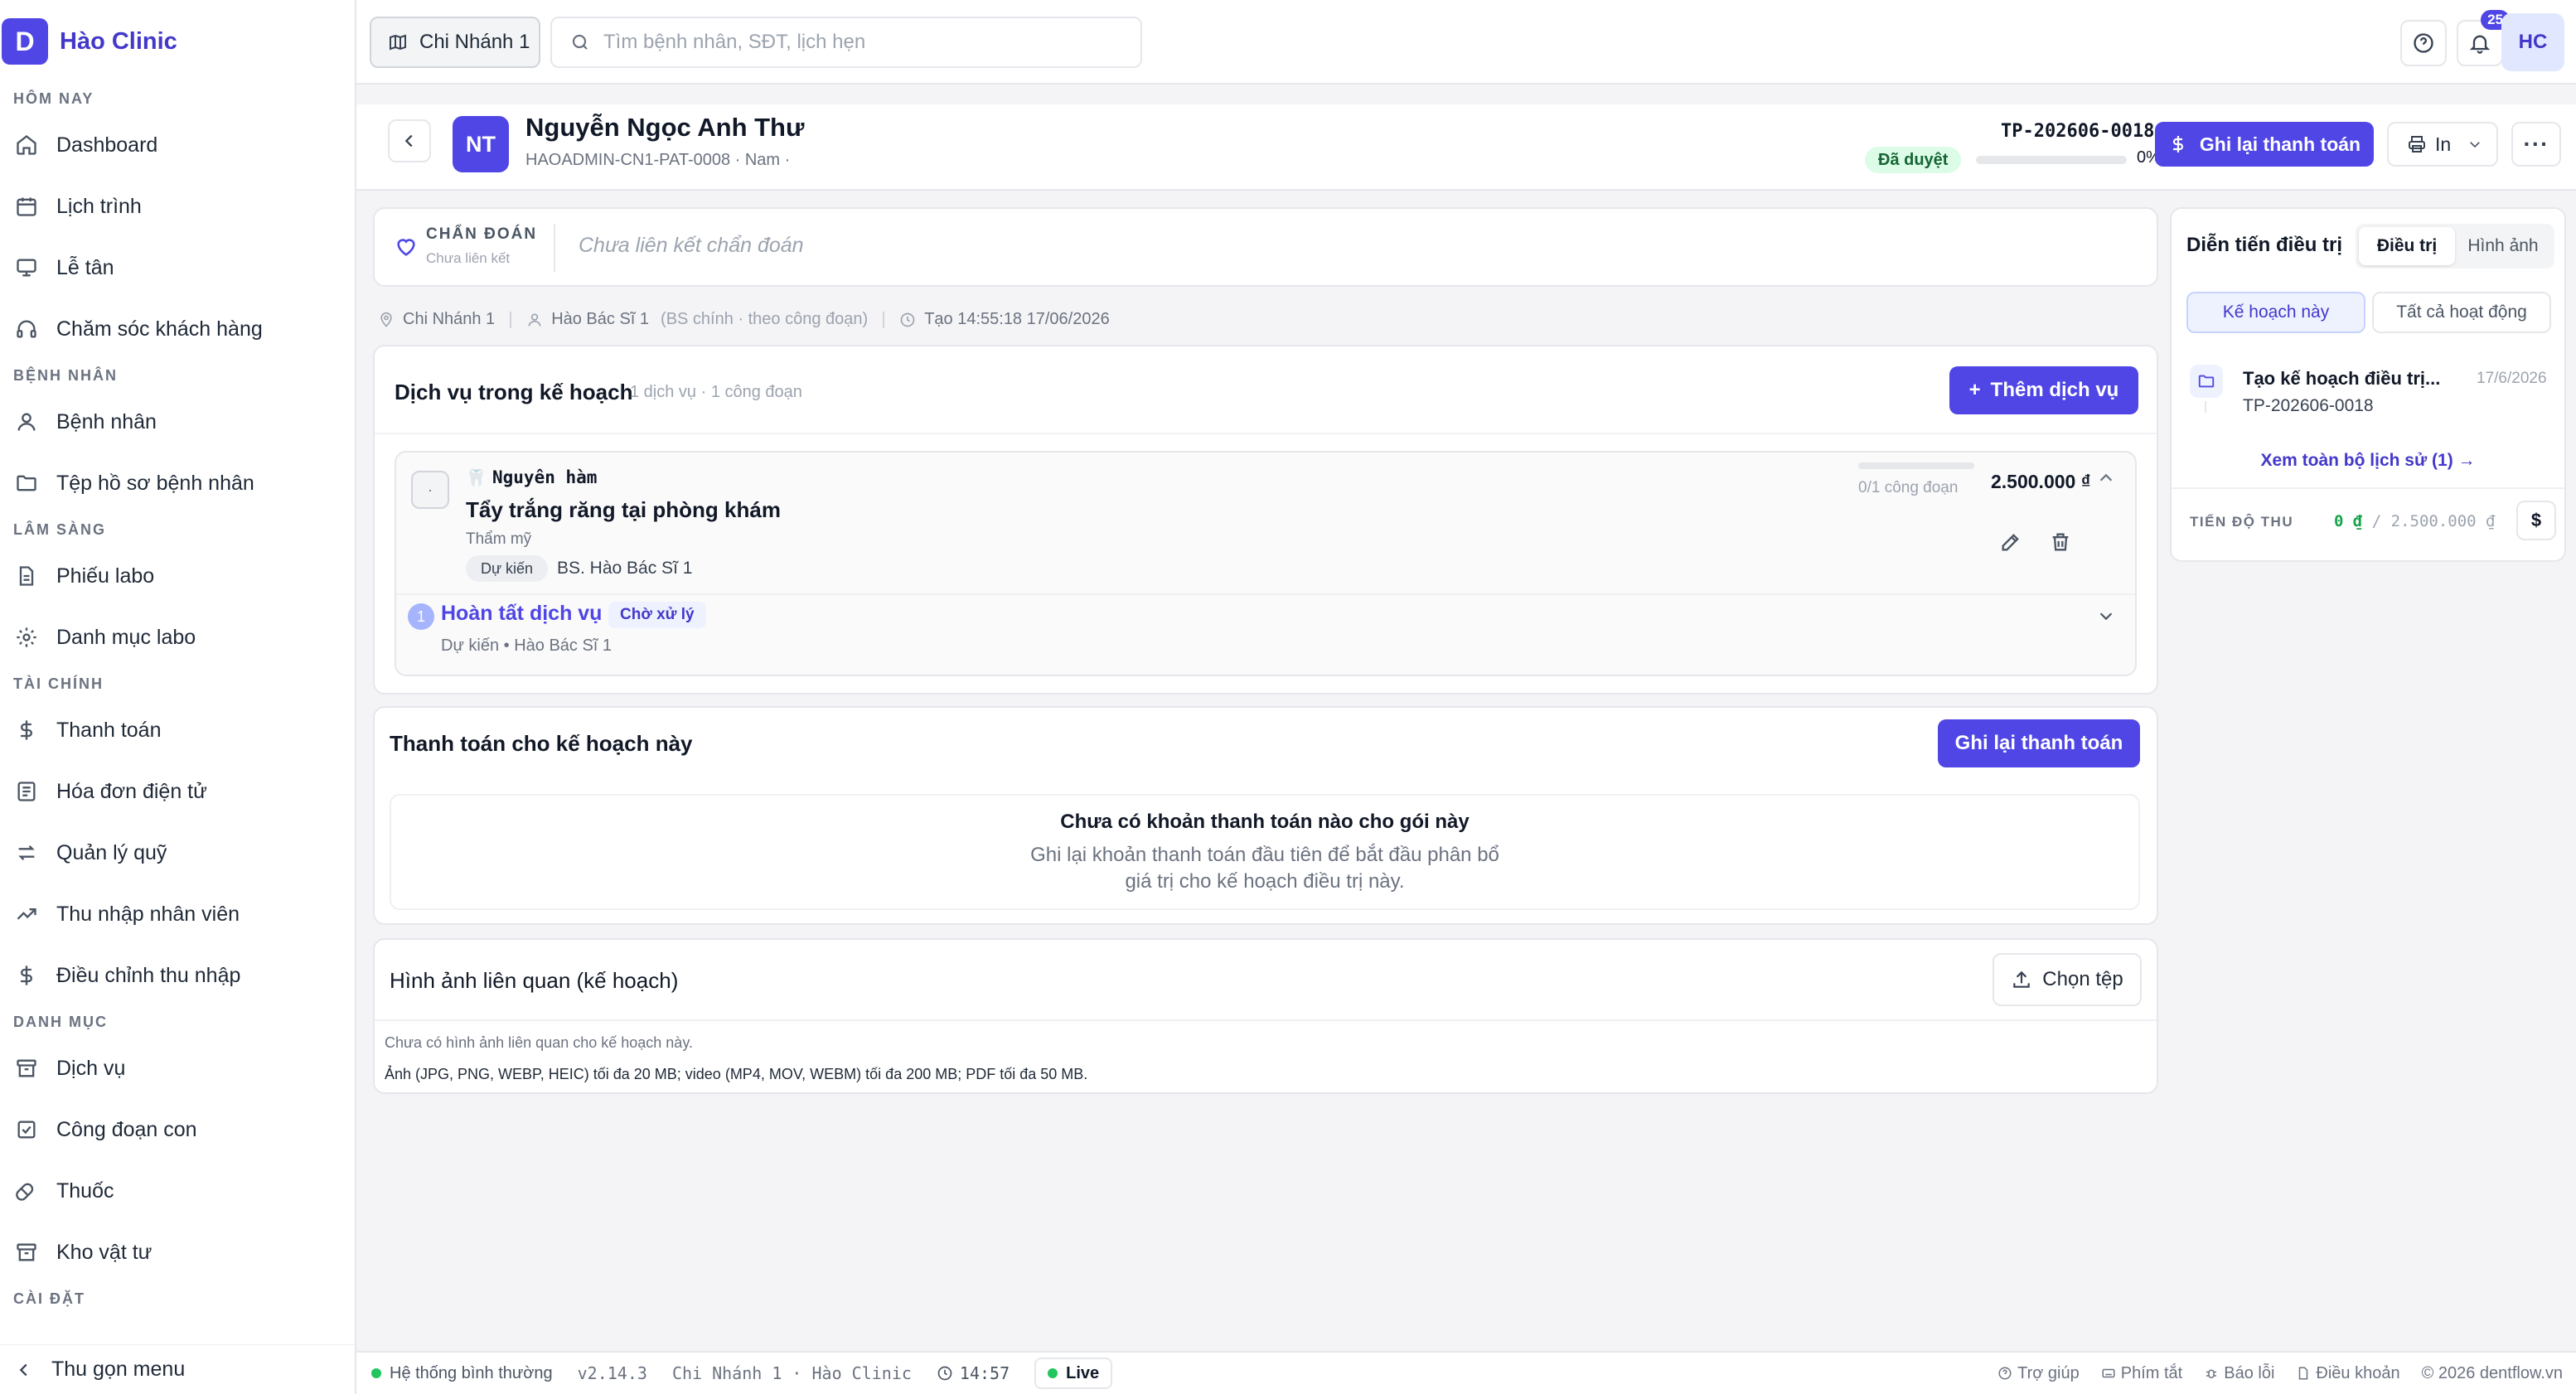  I want to click on add-service-button: + Thêm dịch vụ, so click(2043, 390).